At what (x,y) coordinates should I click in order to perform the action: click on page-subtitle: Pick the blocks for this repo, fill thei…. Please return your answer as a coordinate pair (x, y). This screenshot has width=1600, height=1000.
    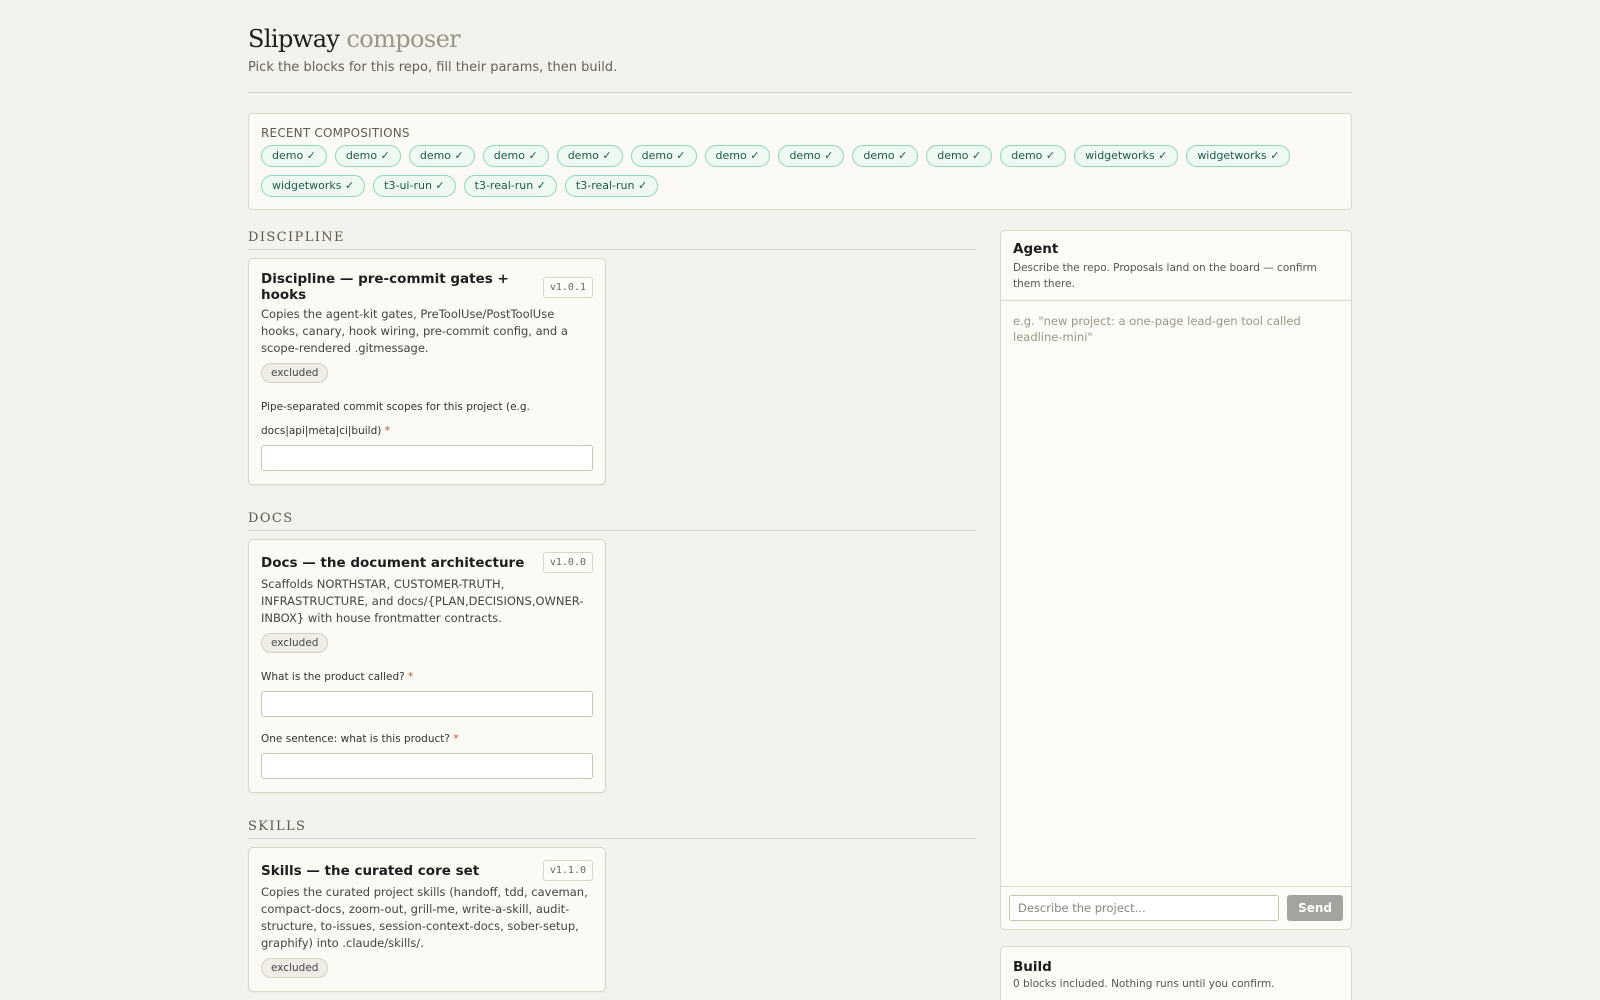
    Looking at the image, I should click on (433, 67).